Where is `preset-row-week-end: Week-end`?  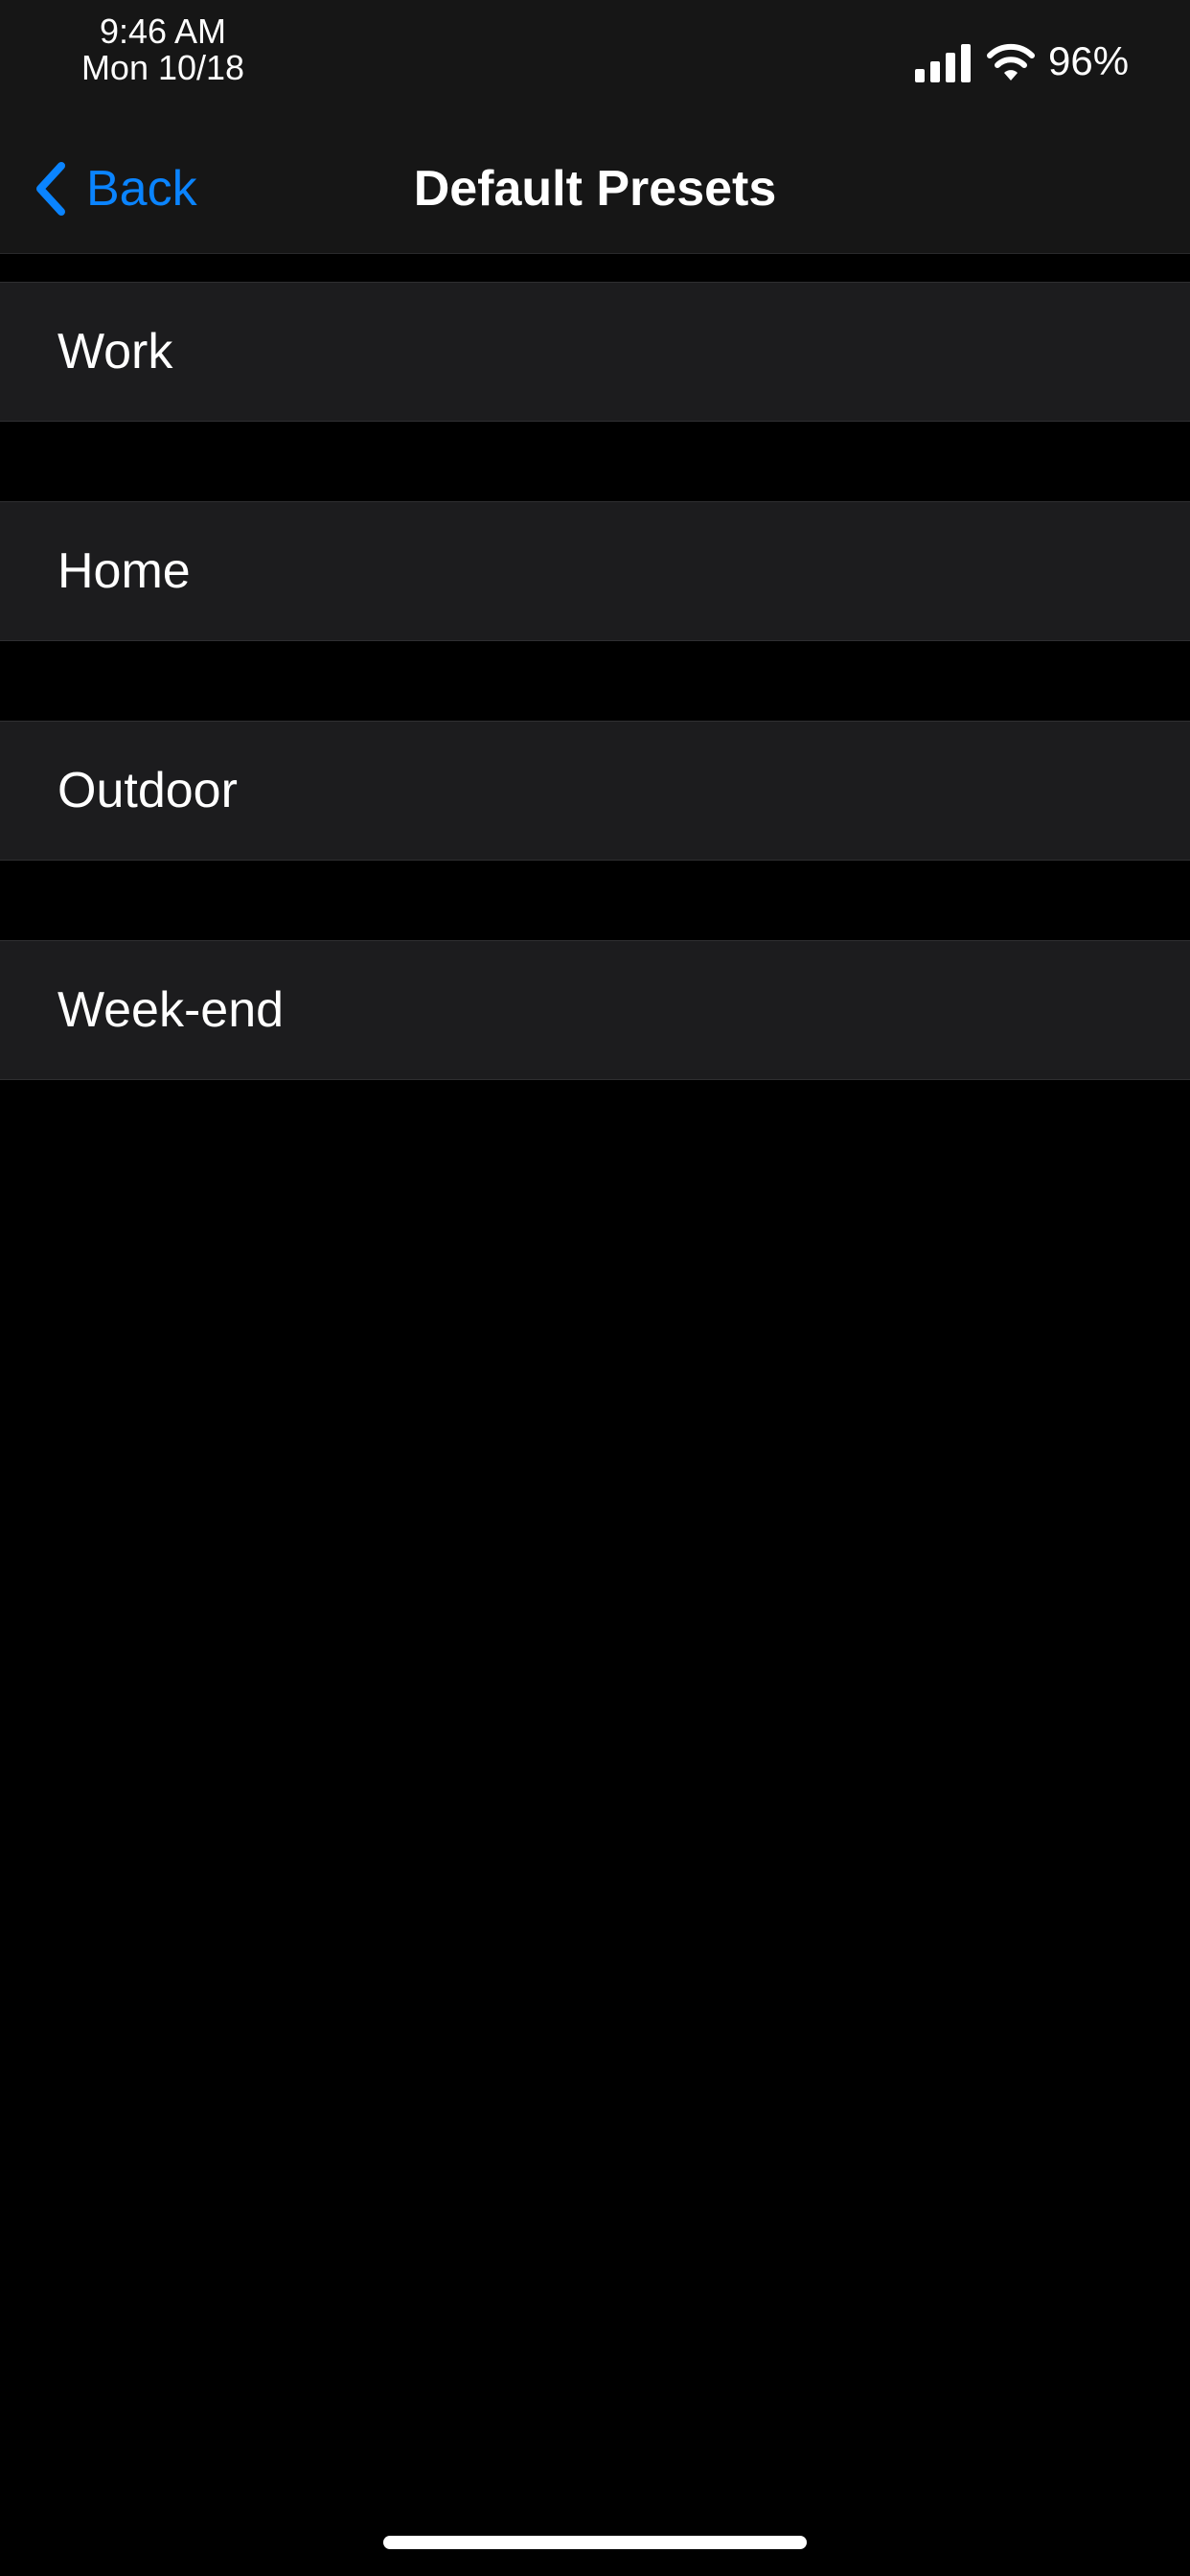 preset-row-week-end: Week-end is located at coordinates (595, 1010).